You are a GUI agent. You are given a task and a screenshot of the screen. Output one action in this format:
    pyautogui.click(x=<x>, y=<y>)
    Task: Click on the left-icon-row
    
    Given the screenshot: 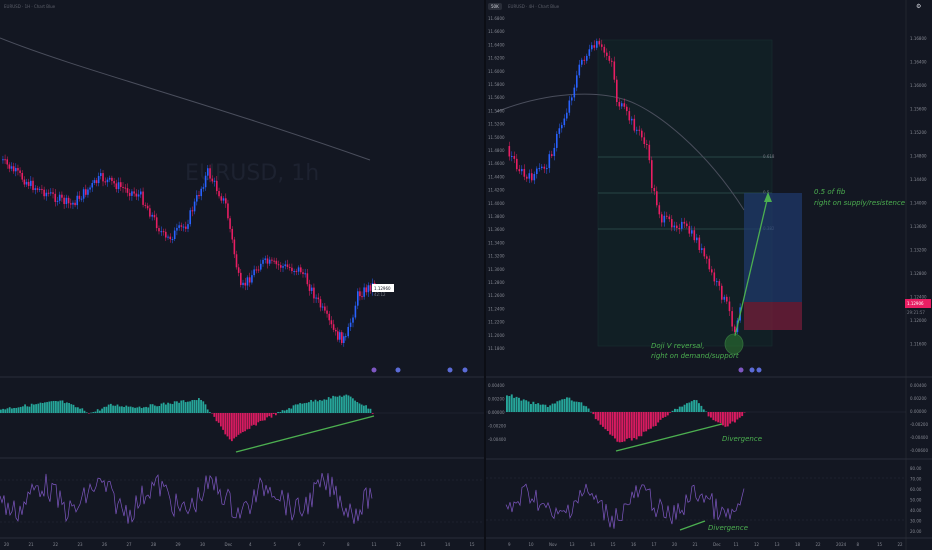 What is the action you would take?
    pyautogui.click(x=419, y=370)
    